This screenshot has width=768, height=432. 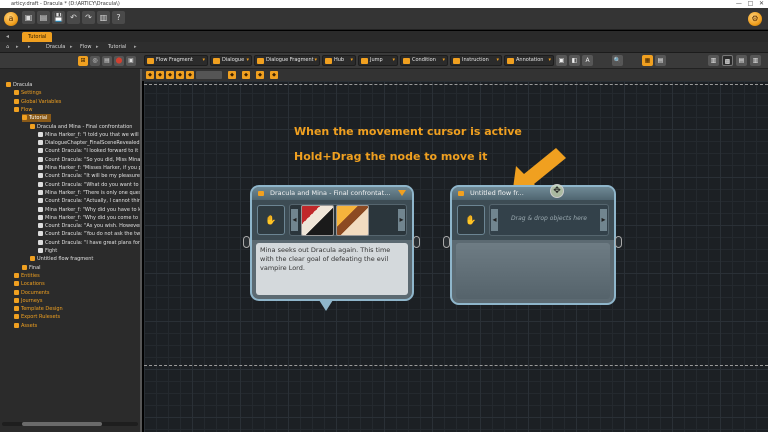 I want to click on undo-button: ↶, so click(x=73, y=17).